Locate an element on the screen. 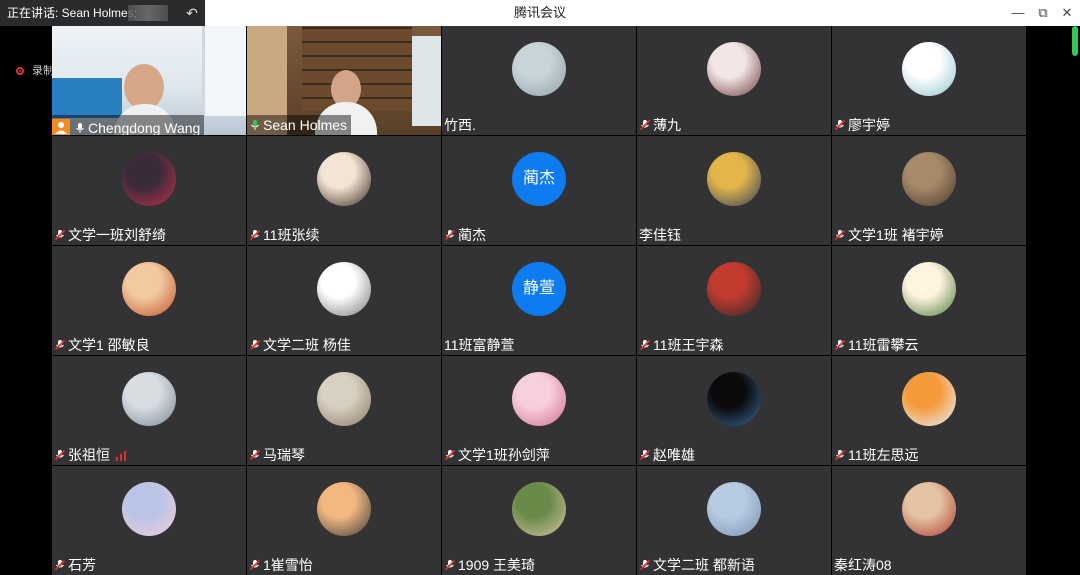 This screenshot has height=575, width=1080. participant-tile: 静萱 11班富静萱 is located at coordinates (539, 300).